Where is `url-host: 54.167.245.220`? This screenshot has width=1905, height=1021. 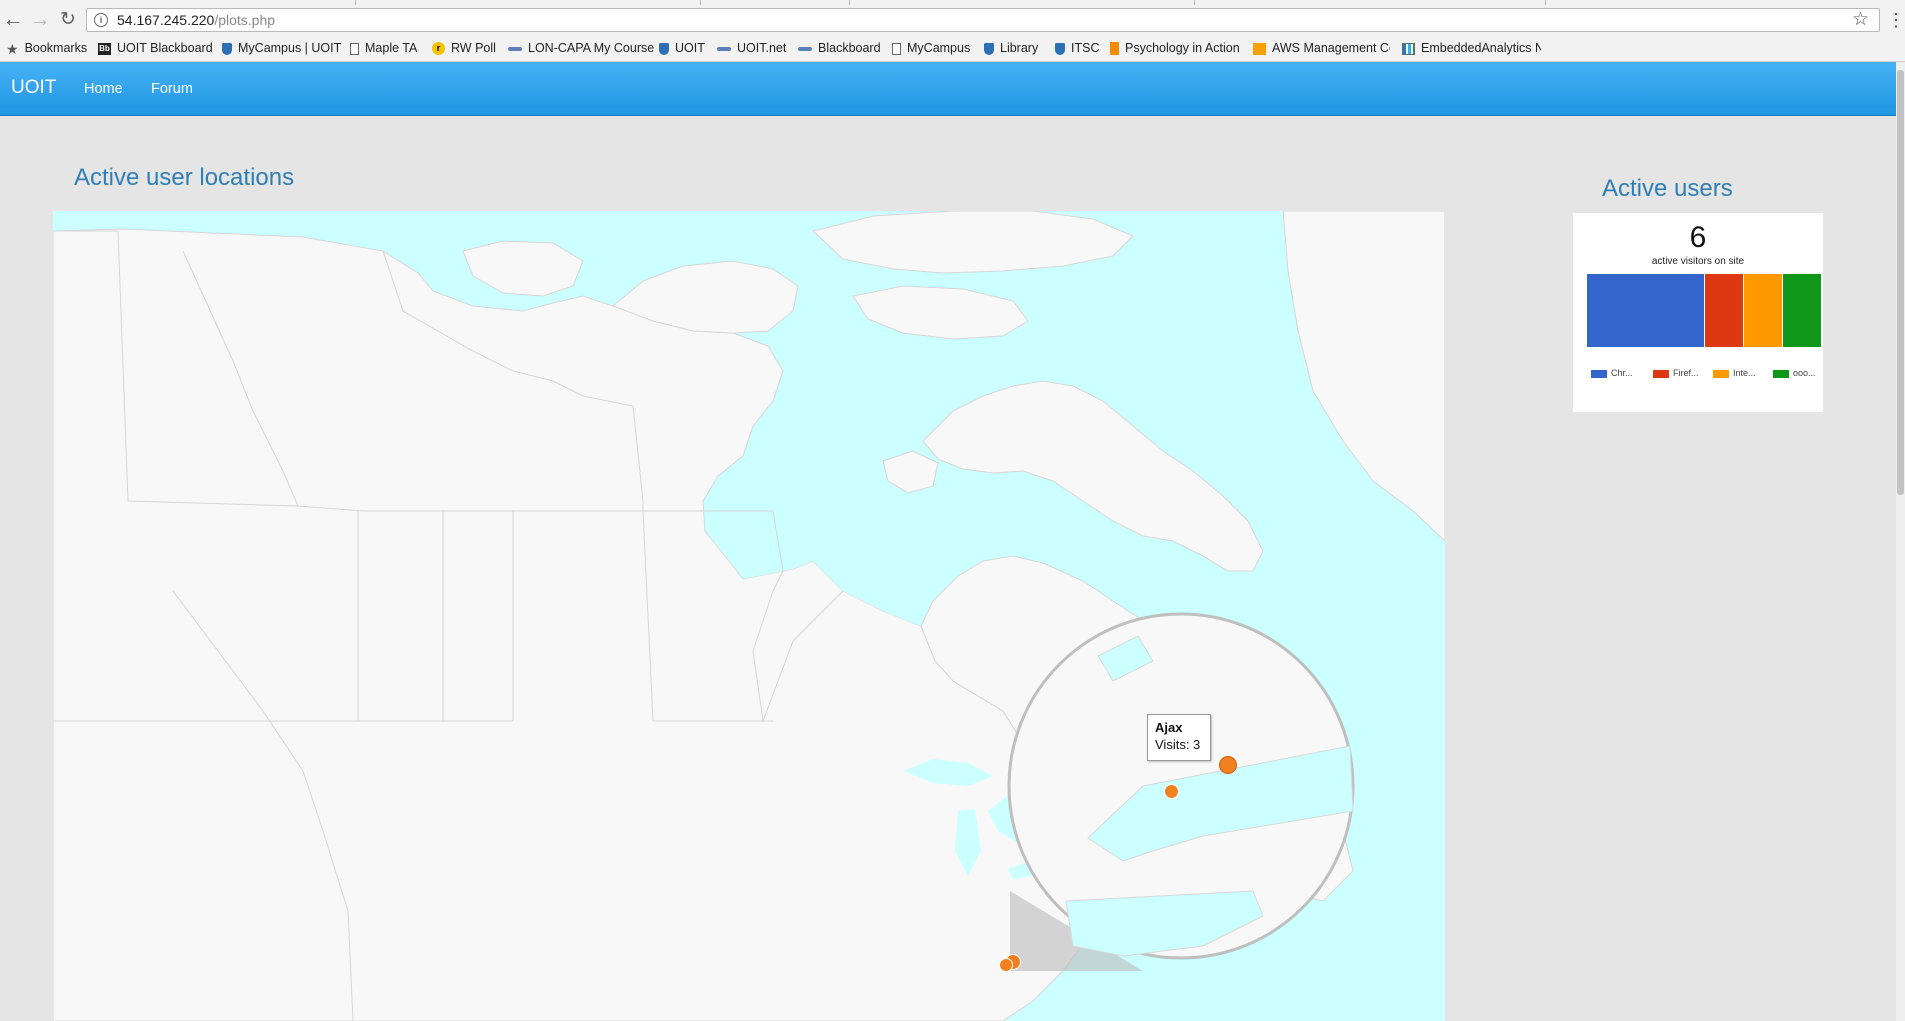
url-host: 54.167.245.220 is located at coordinates (166, 20).